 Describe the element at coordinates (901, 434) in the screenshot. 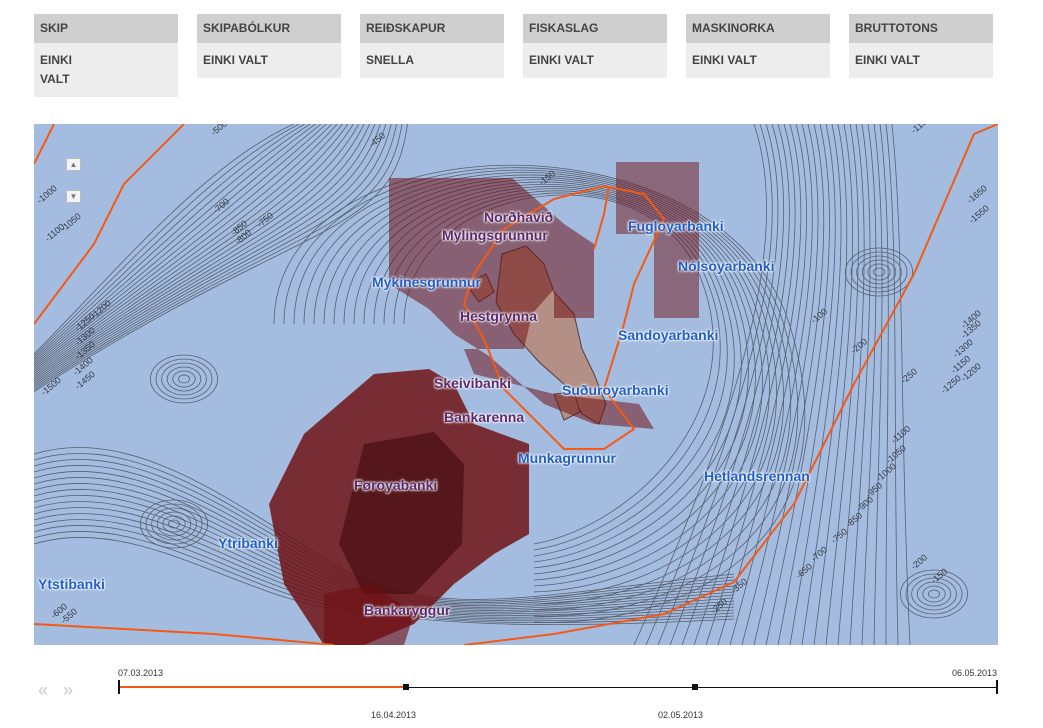

I see `depth-label: -1100` at that location.